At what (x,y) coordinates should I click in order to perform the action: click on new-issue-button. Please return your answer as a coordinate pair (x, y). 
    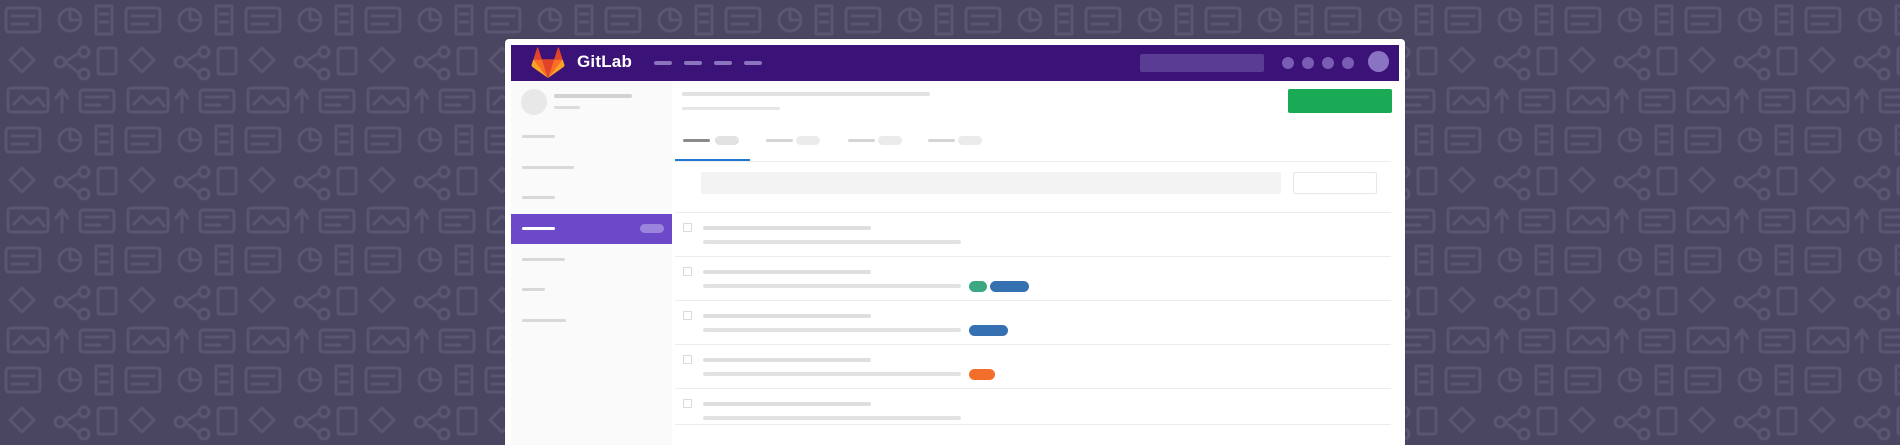
    Looking at the image, I should click on (1340, 101).